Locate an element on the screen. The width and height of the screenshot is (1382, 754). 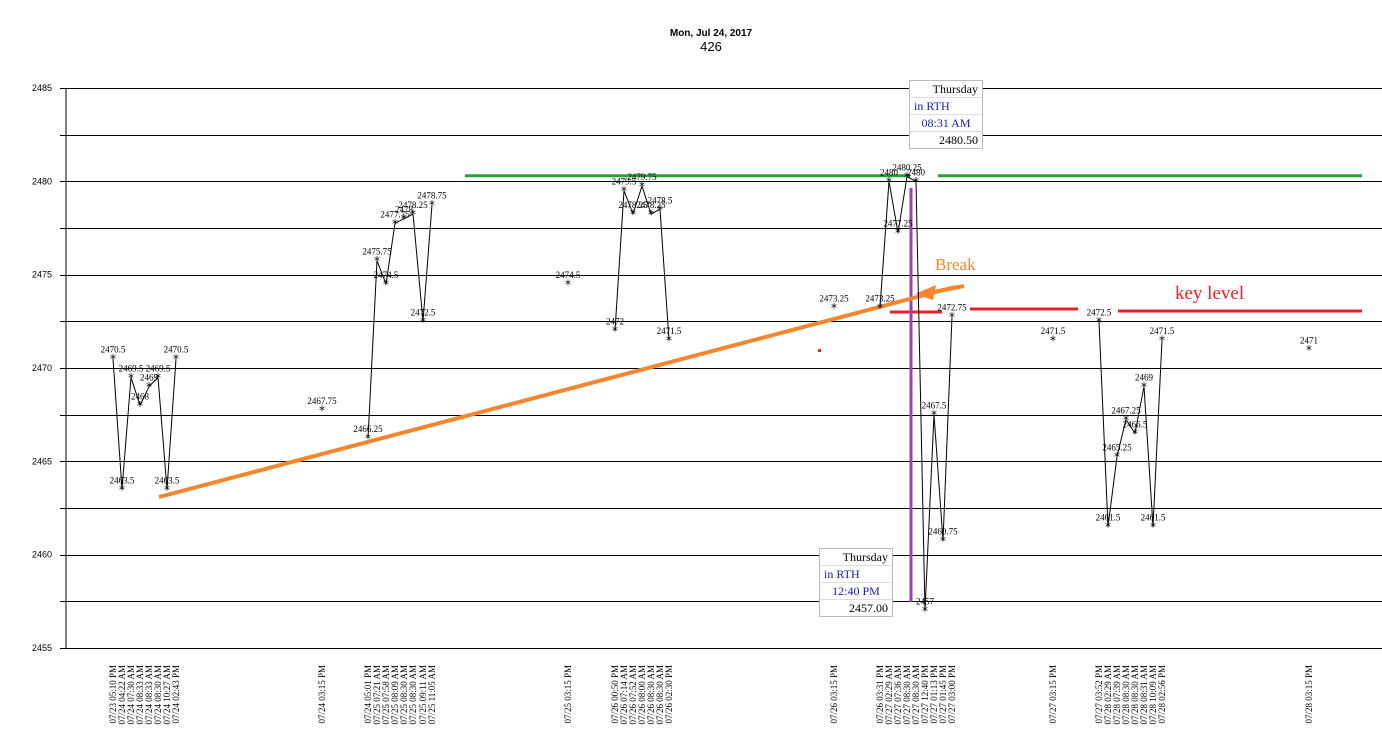
data-point-label: 2480 is located at coordinates (916, 172).